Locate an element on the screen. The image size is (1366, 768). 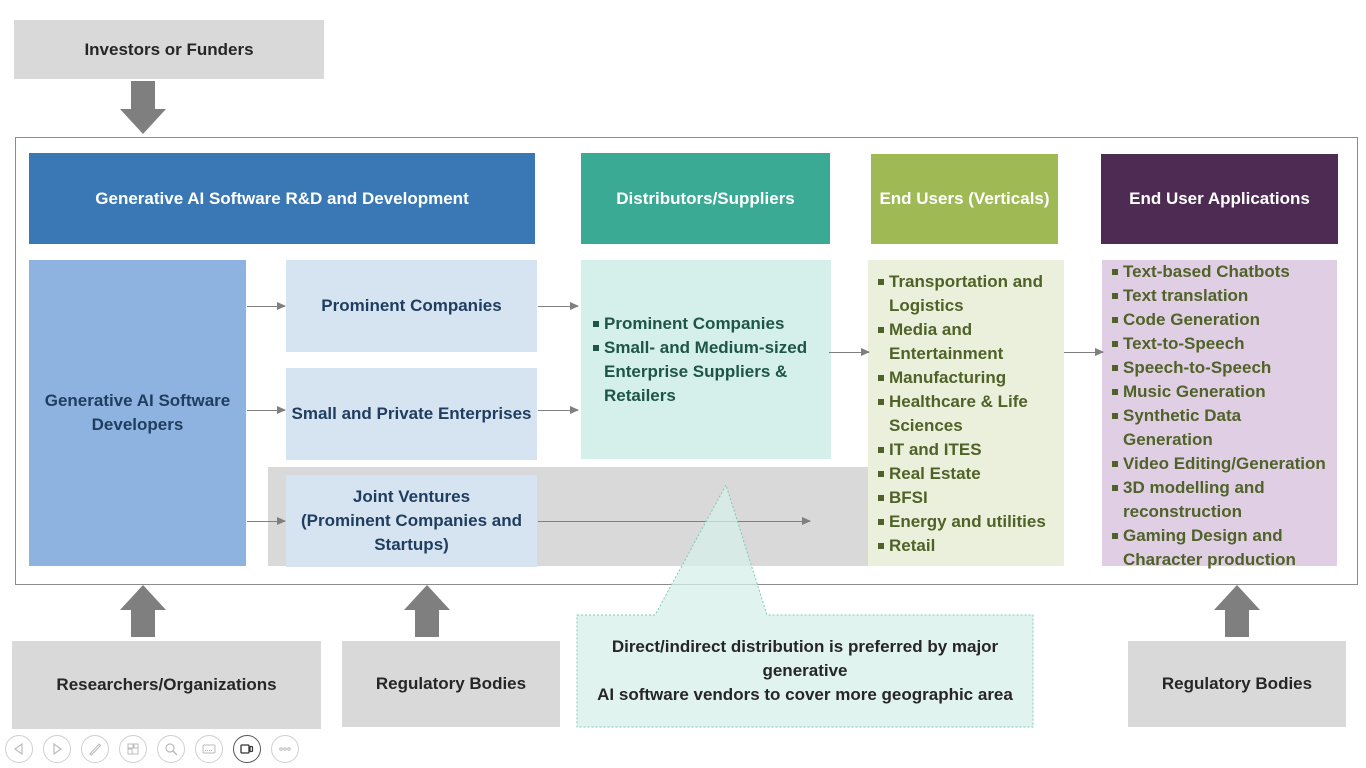
developers-label-line1: Generative AI Software is located at coordinates (137, 400).